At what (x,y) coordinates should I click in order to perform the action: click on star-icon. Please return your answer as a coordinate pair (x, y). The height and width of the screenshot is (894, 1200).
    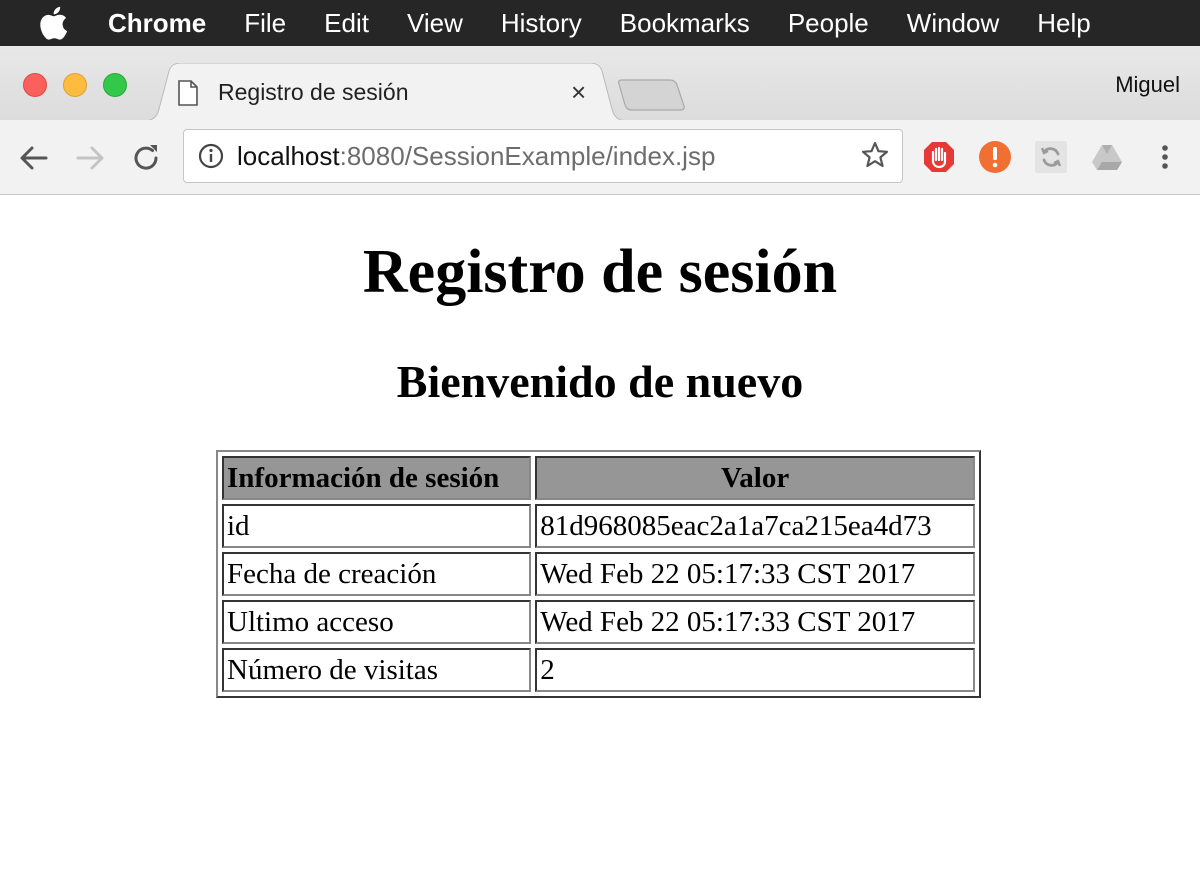
    Looking at the image, I should click on (875, 155).